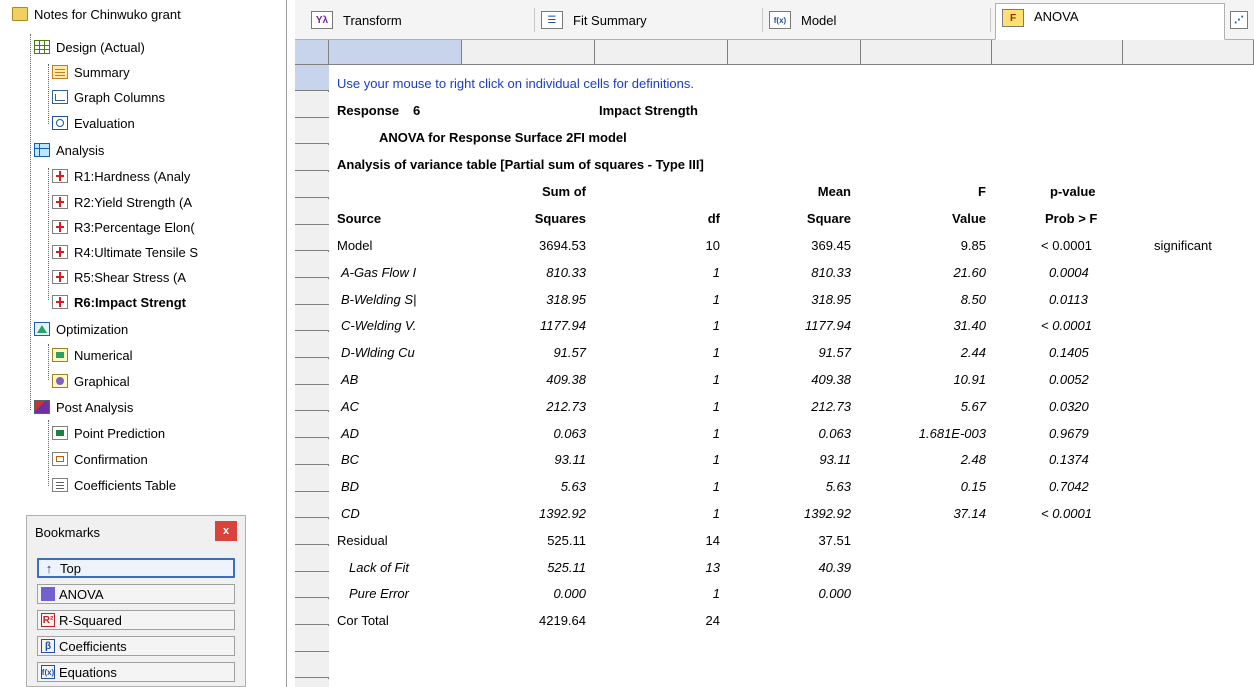 The height and width of the screenshot is (687, 1254). I want to click on tree-item-label: R6:Impact Strengt, so click(130, 302).